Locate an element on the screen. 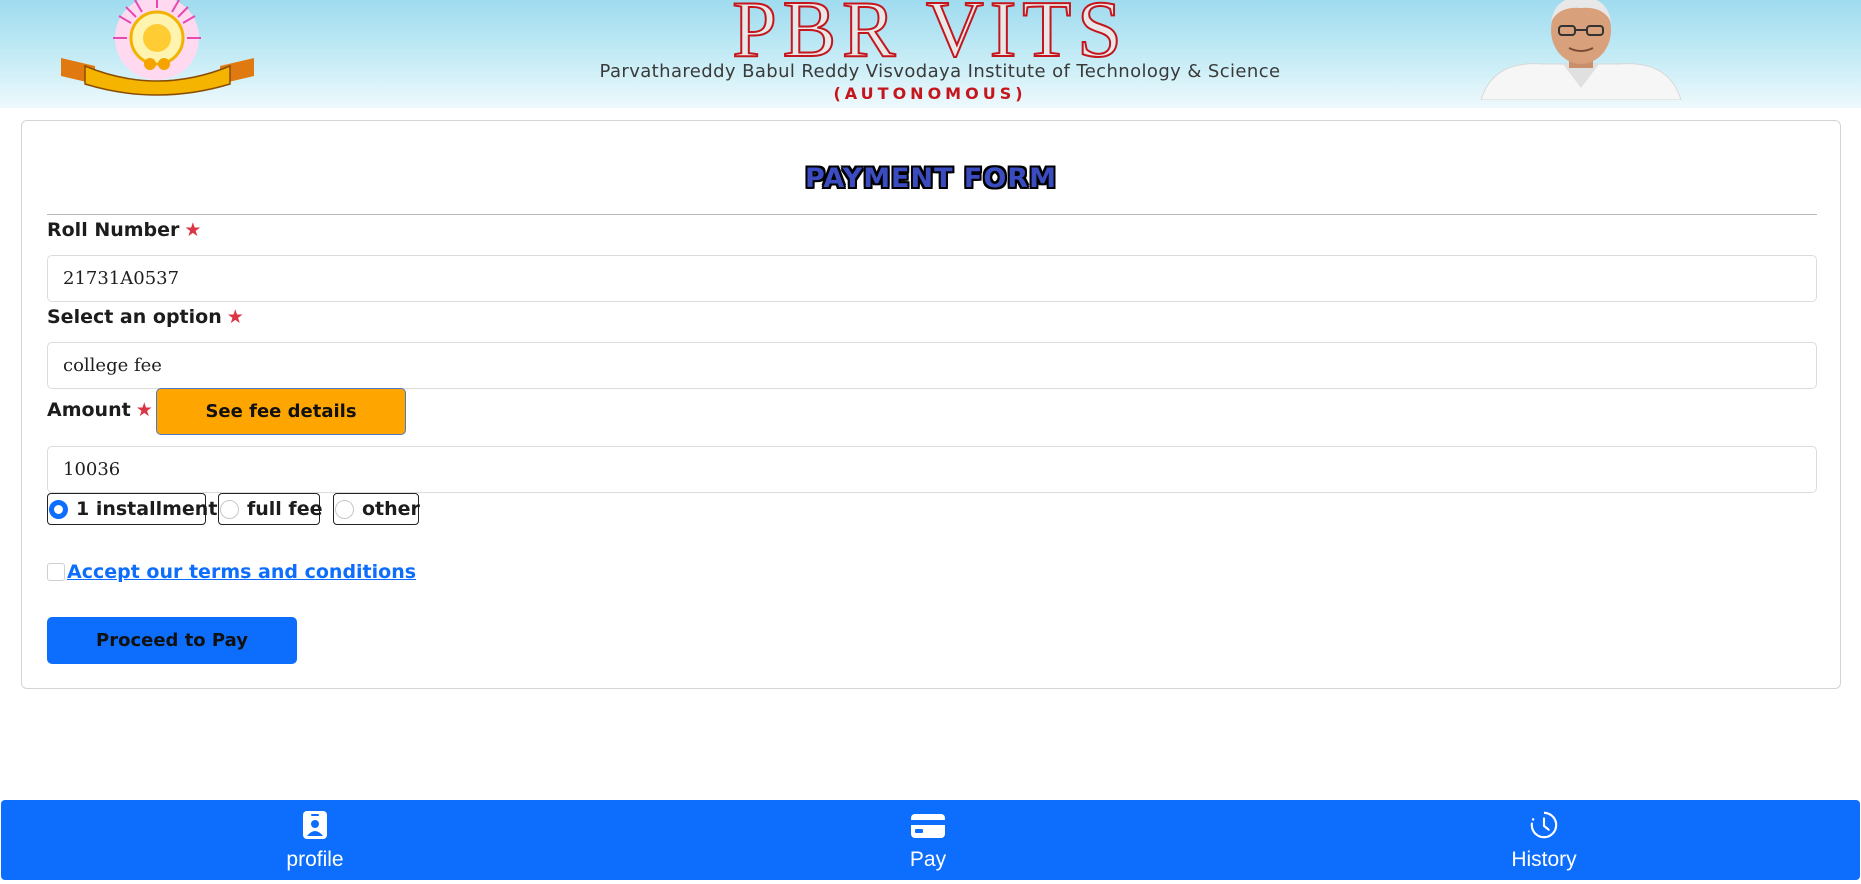 The image size is (1861, 884). radio-selected-icon is located at coordinates (58, 509).